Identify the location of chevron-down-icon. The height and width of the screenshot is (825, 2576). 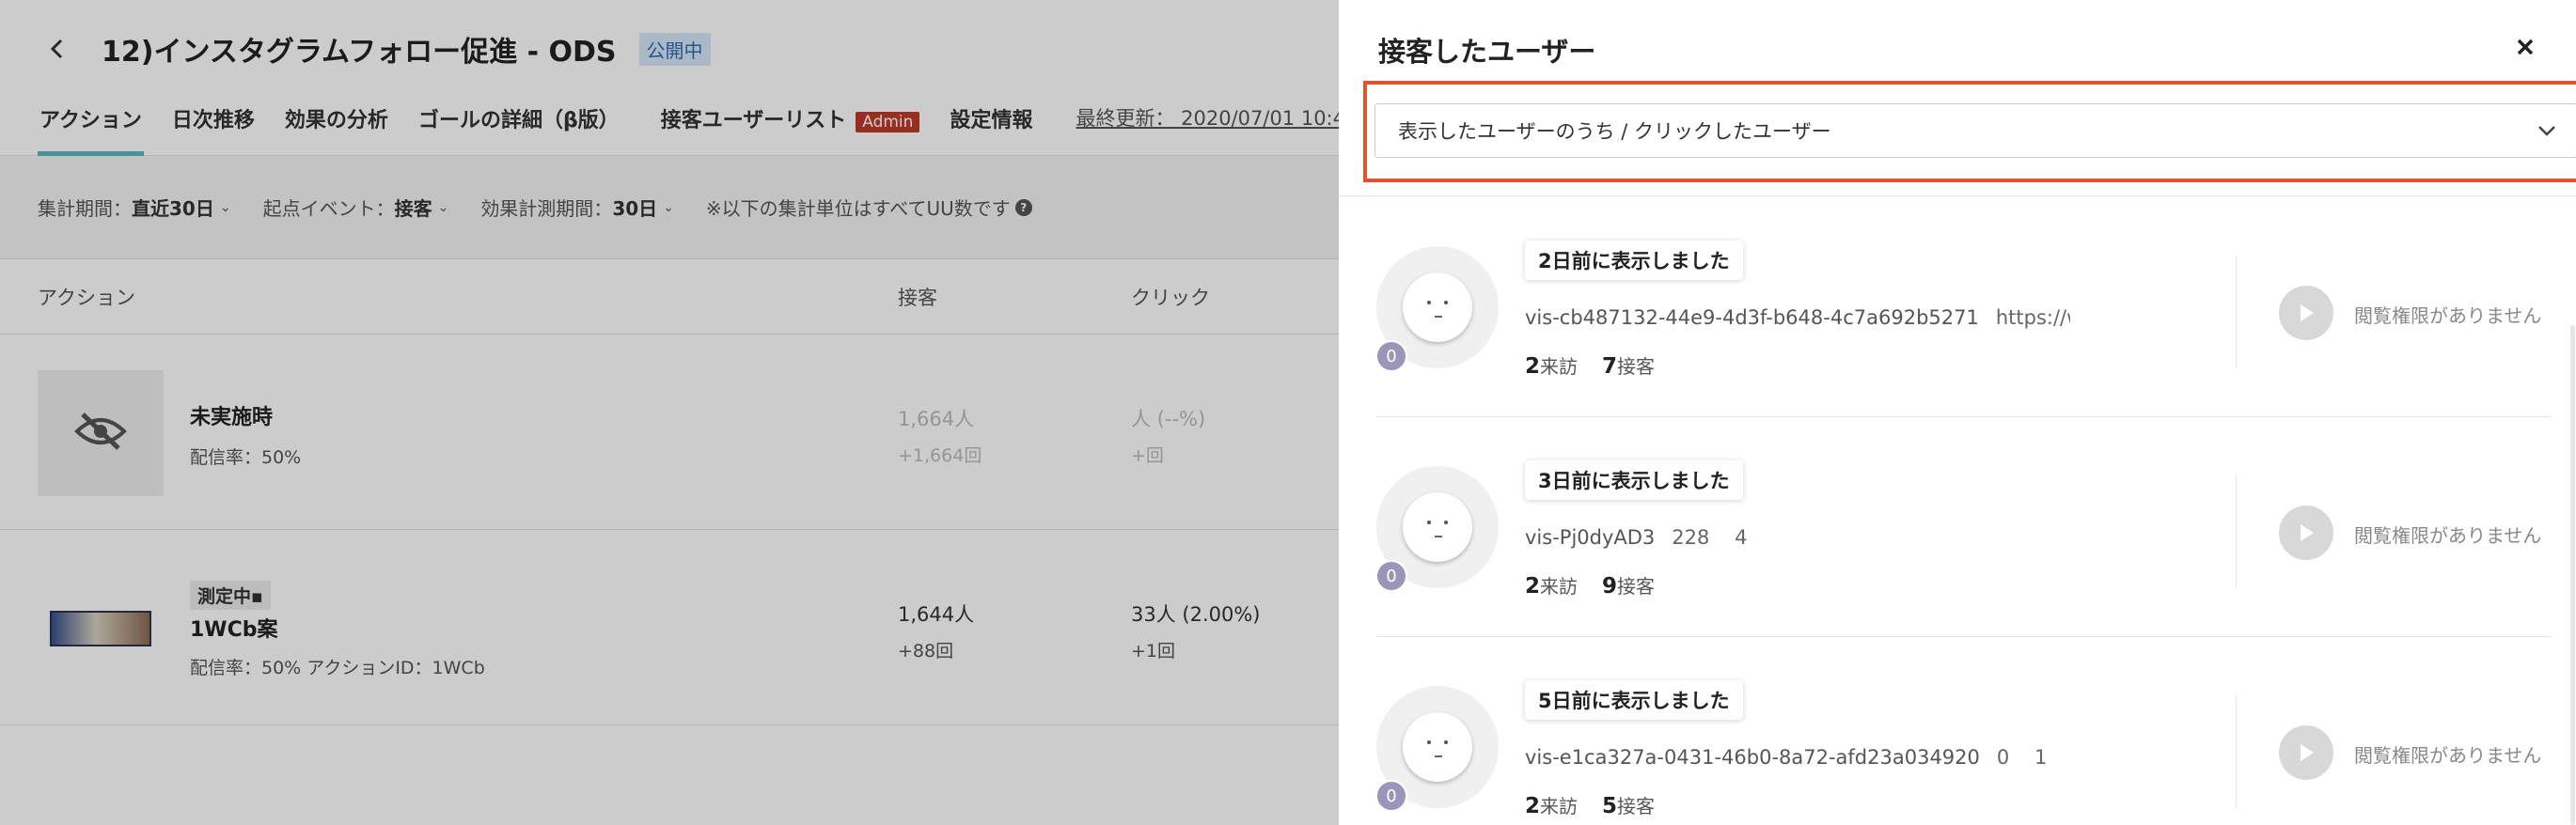
(2547, 133).